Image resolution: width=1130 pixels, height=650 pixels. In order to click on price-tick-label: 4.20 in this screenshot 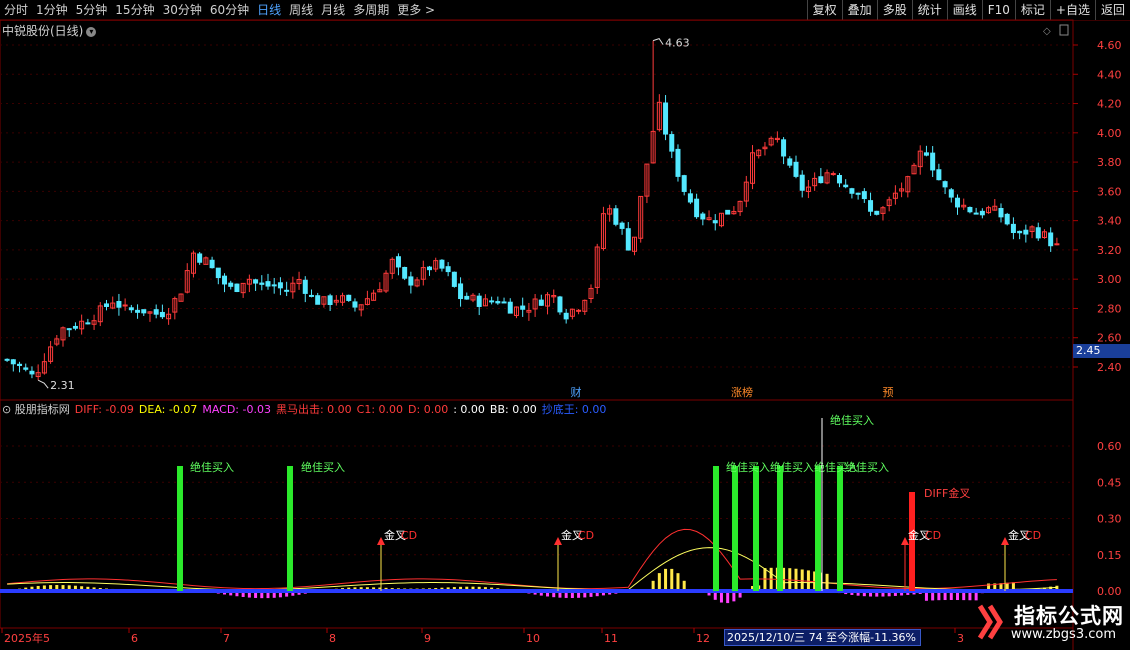, I will do `click(1109, 104)`.